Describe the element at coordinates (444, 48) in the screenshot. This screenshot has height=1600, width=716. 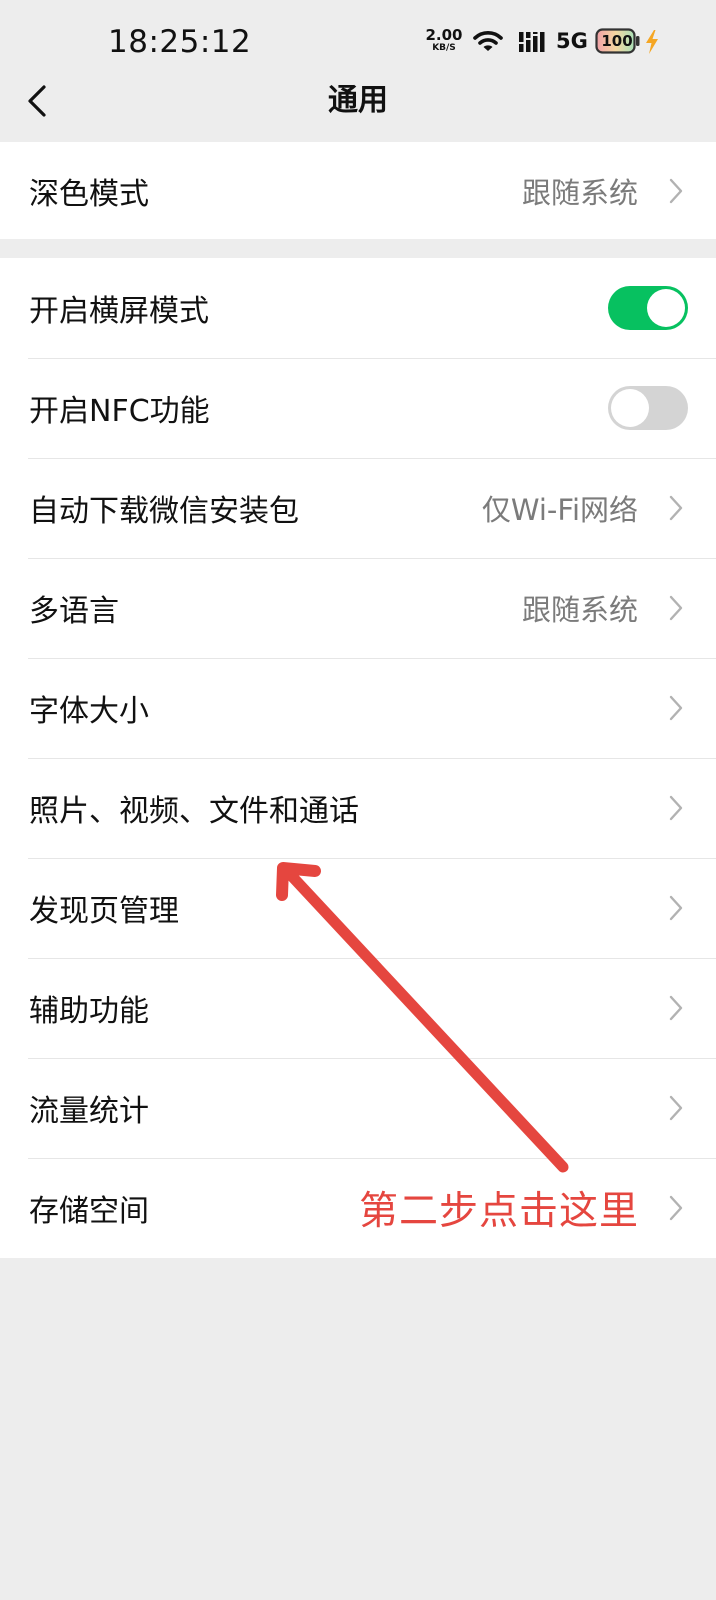
I see `network-speed-unit: KB/S` at that location.